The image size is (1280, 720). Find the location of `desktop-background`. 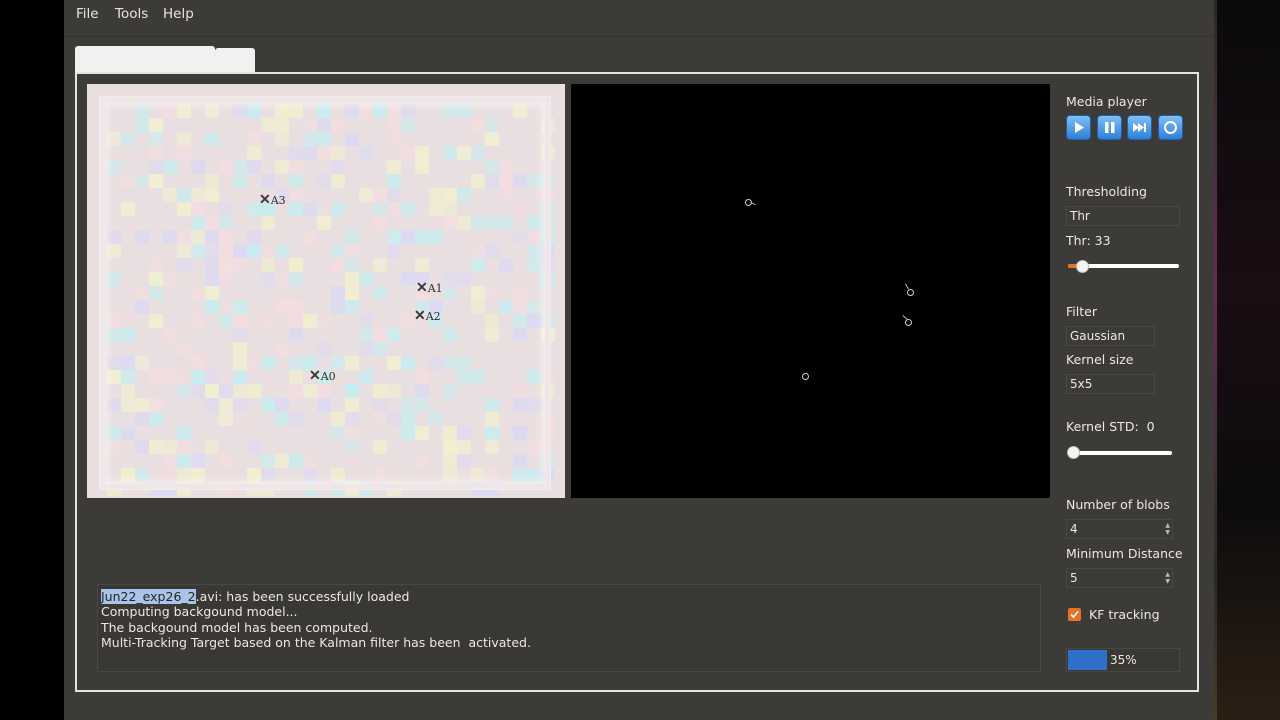

desktop-background is located at coordinates (1247, 360).